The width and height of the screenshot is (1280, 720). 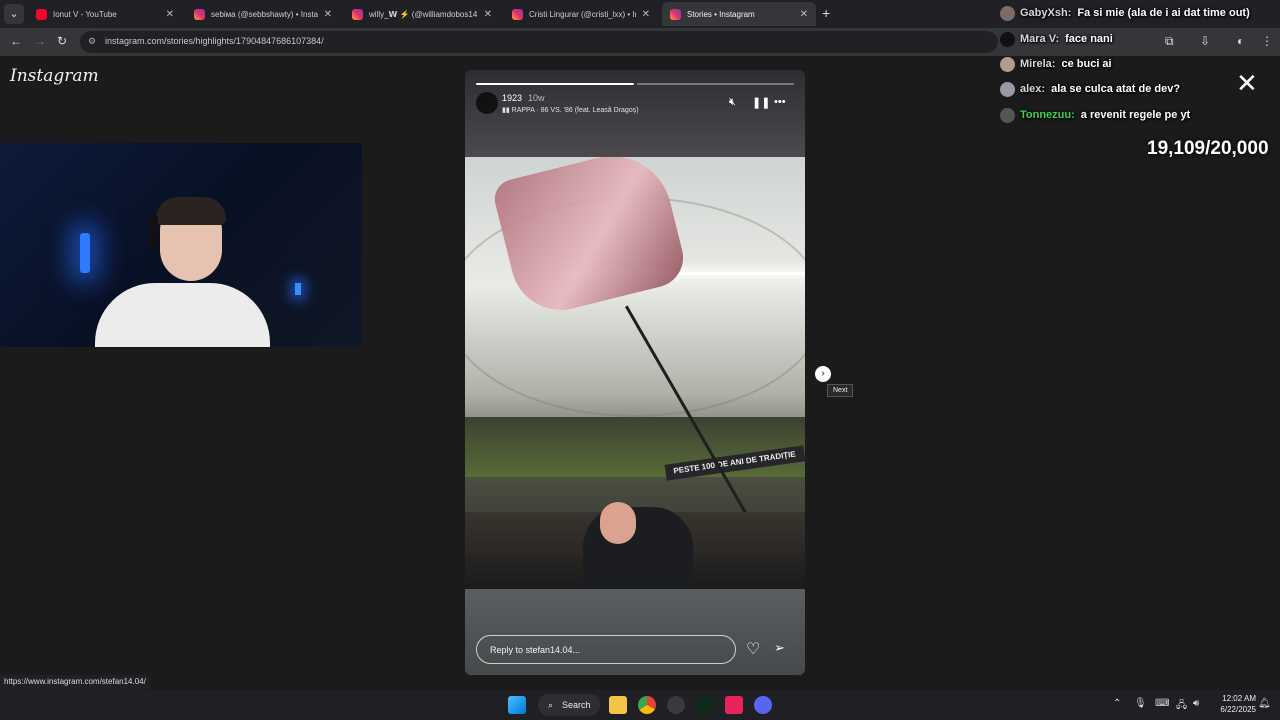 I want to click on network-icon: 🖧, so click(x=1181, y=706).